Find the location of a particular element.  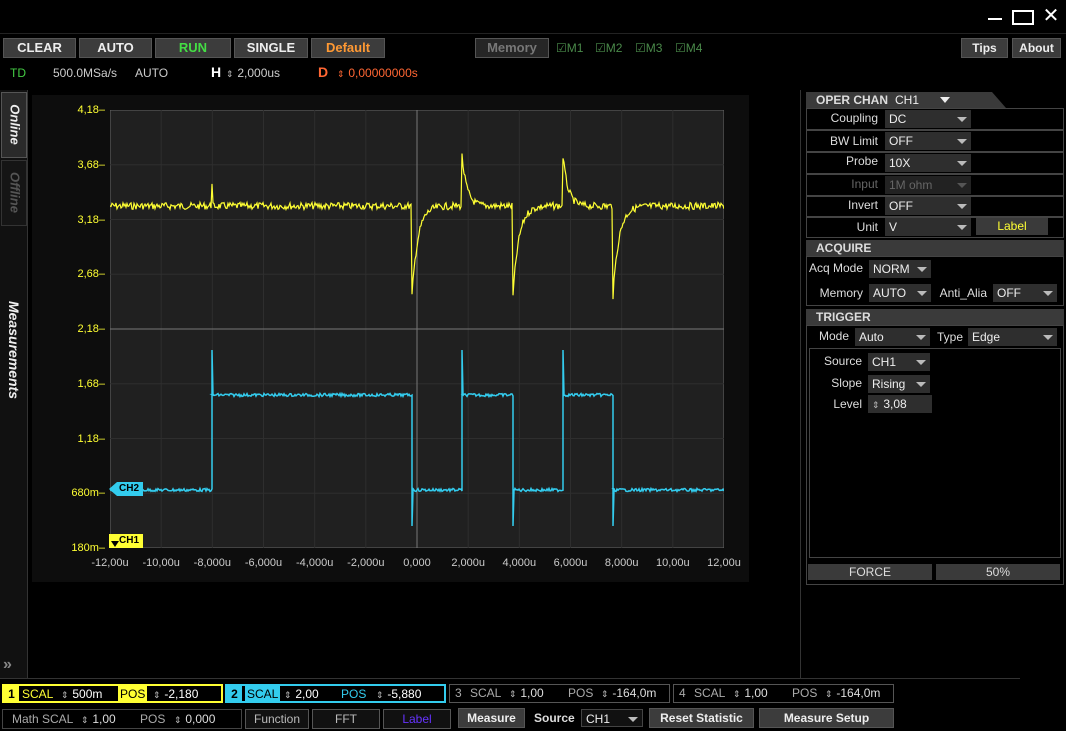

invert-value: OFF is located at coordinates (901, 206).